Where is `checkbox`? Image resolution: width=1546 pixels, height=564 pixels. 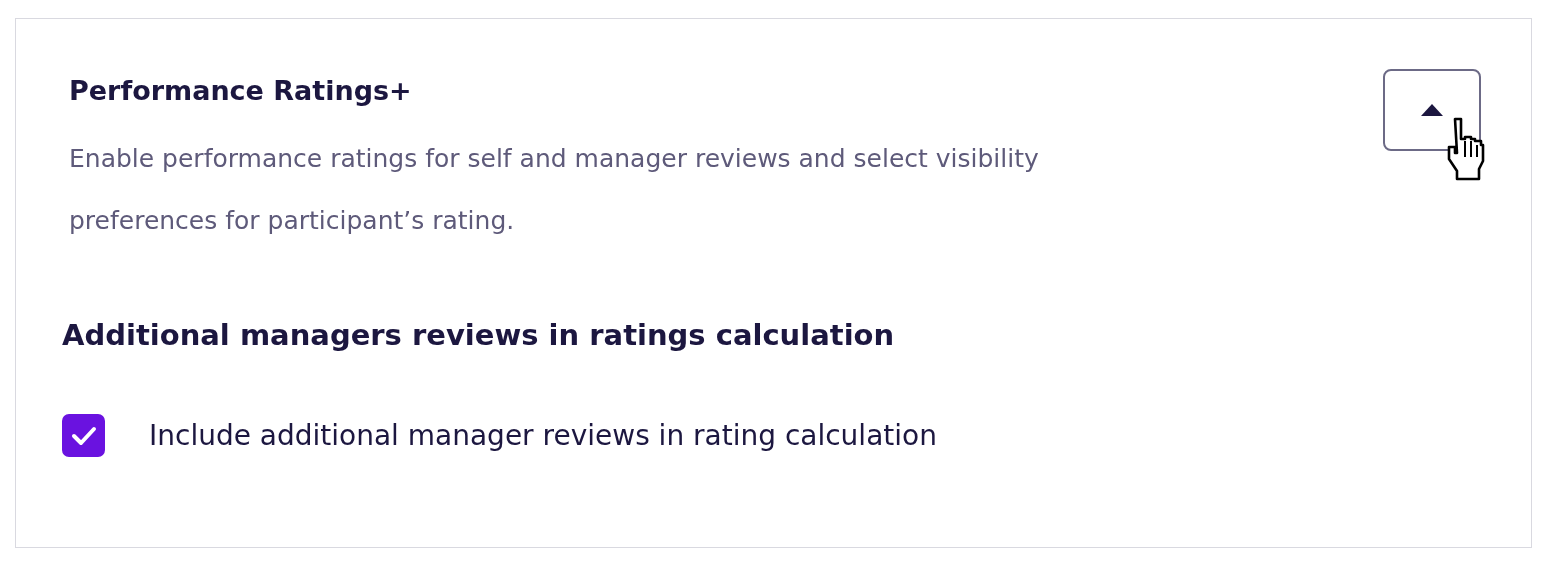
checkbox is located at coordinates (83, 435).